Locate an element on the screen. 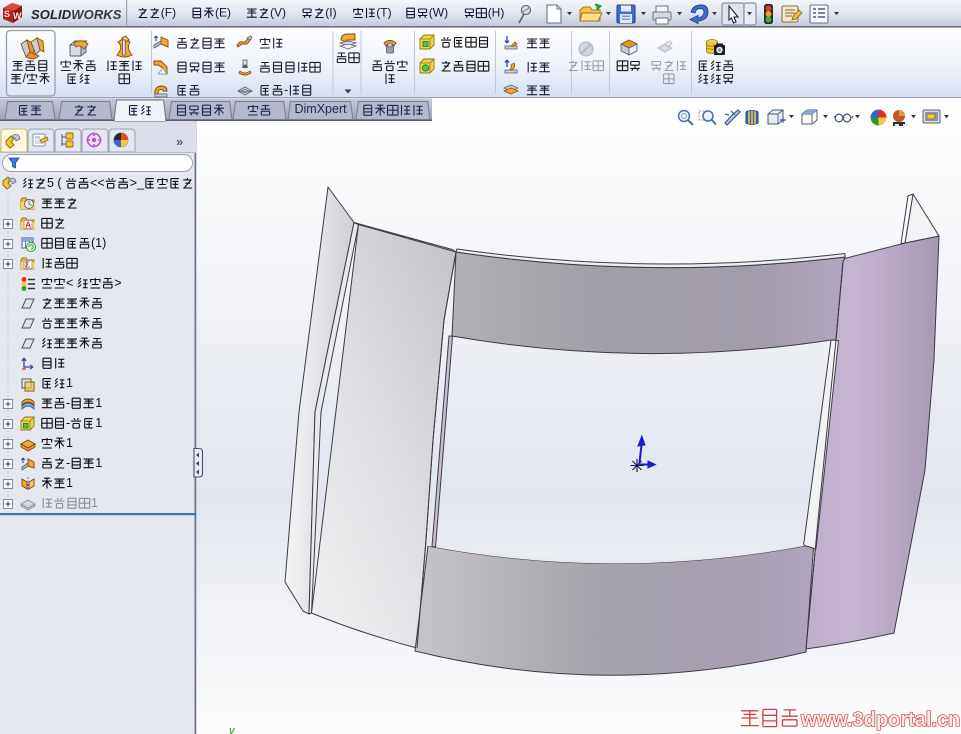 This screenshot has width=961, height=734. svg-text: (H) is located at coordinates (496, 13).